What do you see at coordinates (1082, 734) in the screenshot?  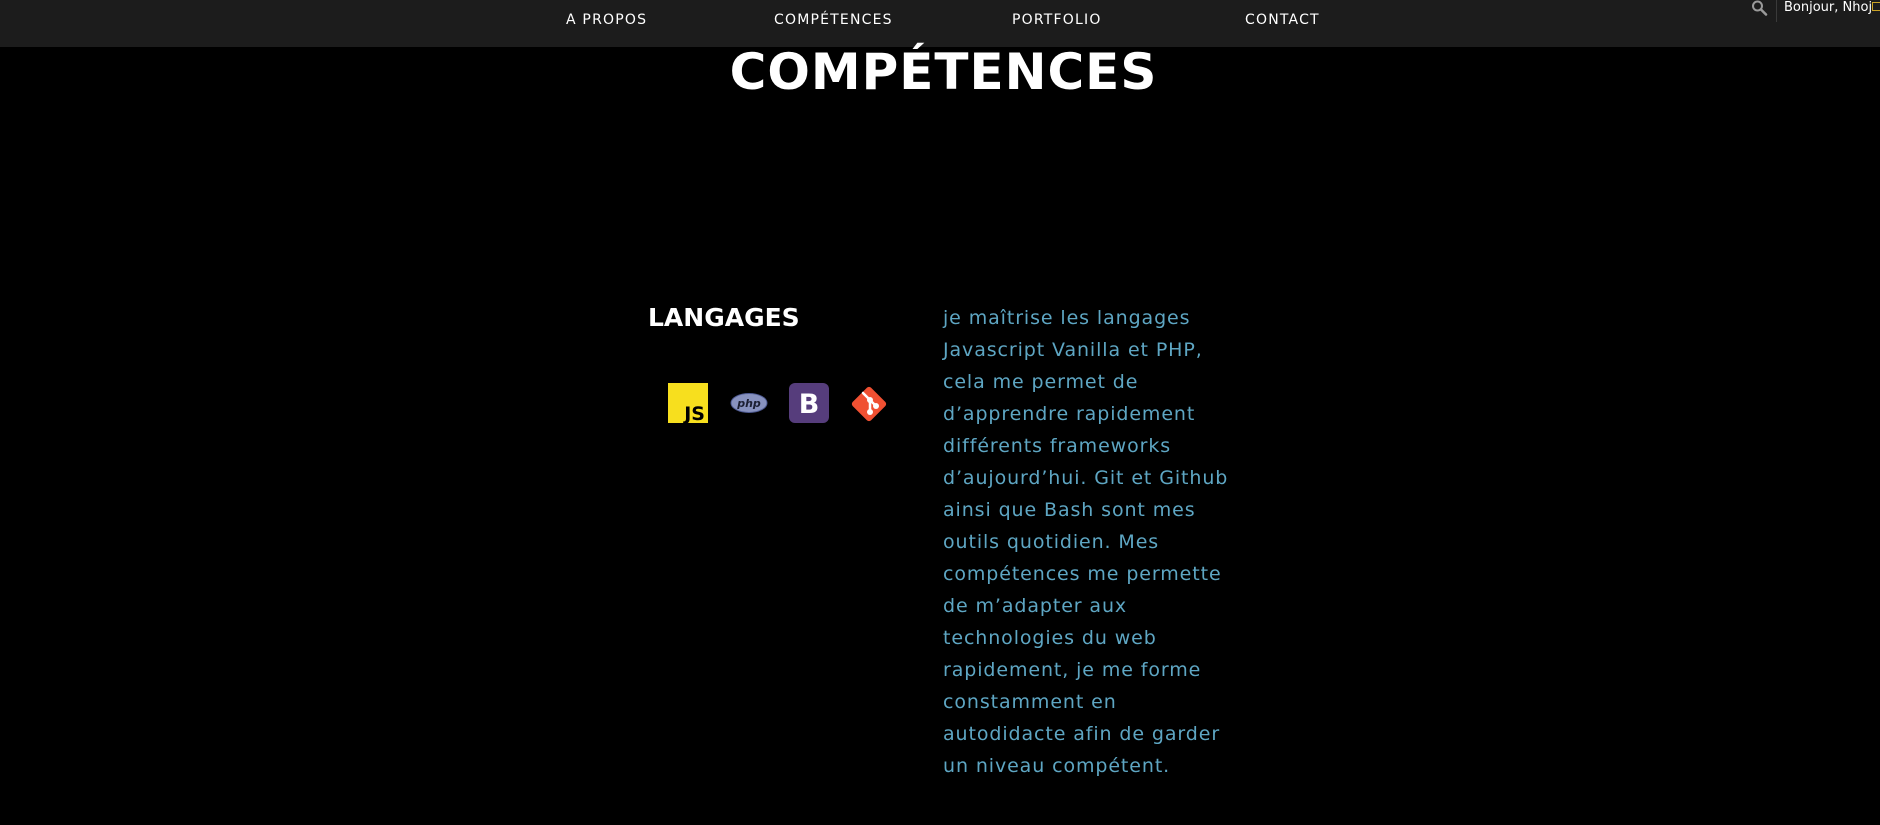 I see `description-line: autodidacte afin de garder` at bounding box center [1082, 734].